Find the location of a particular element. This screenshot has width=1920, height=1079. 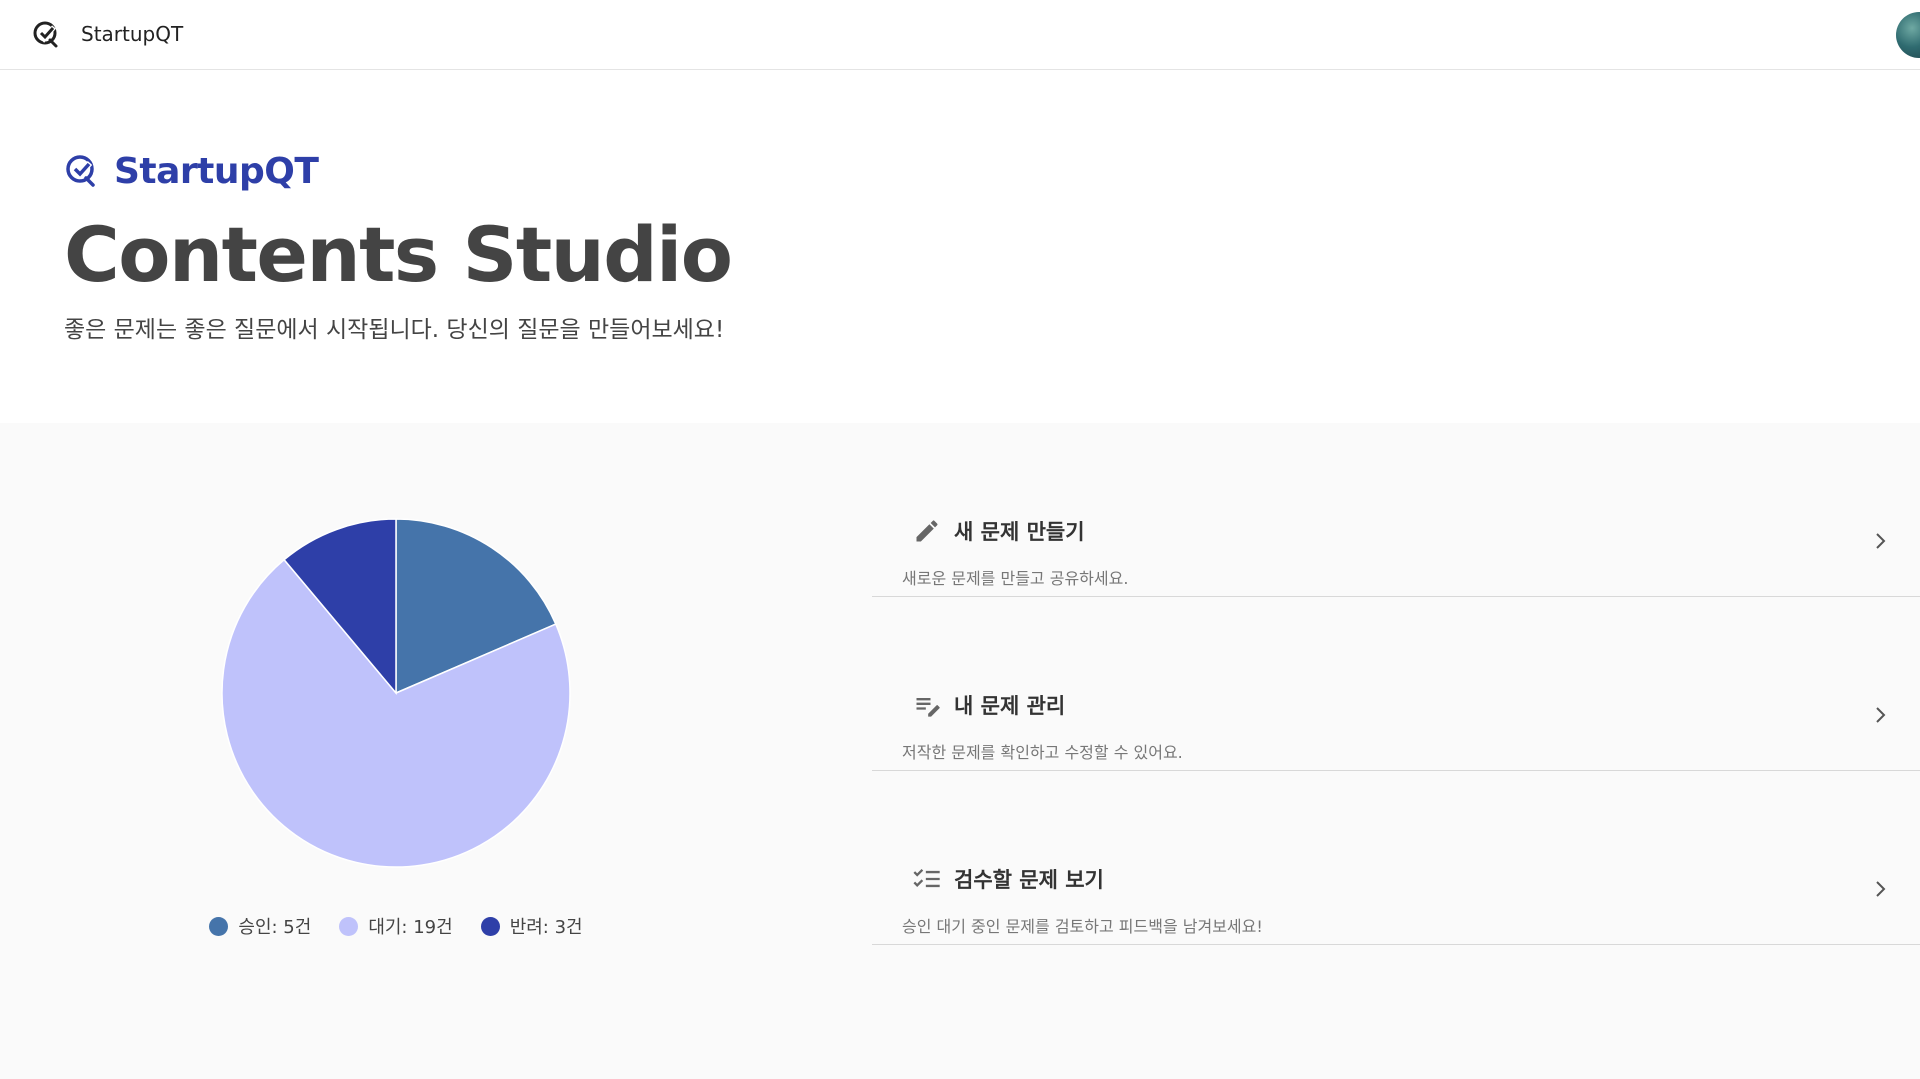

action-header: 내 문제 관리 is located at coordinates (988, 705).